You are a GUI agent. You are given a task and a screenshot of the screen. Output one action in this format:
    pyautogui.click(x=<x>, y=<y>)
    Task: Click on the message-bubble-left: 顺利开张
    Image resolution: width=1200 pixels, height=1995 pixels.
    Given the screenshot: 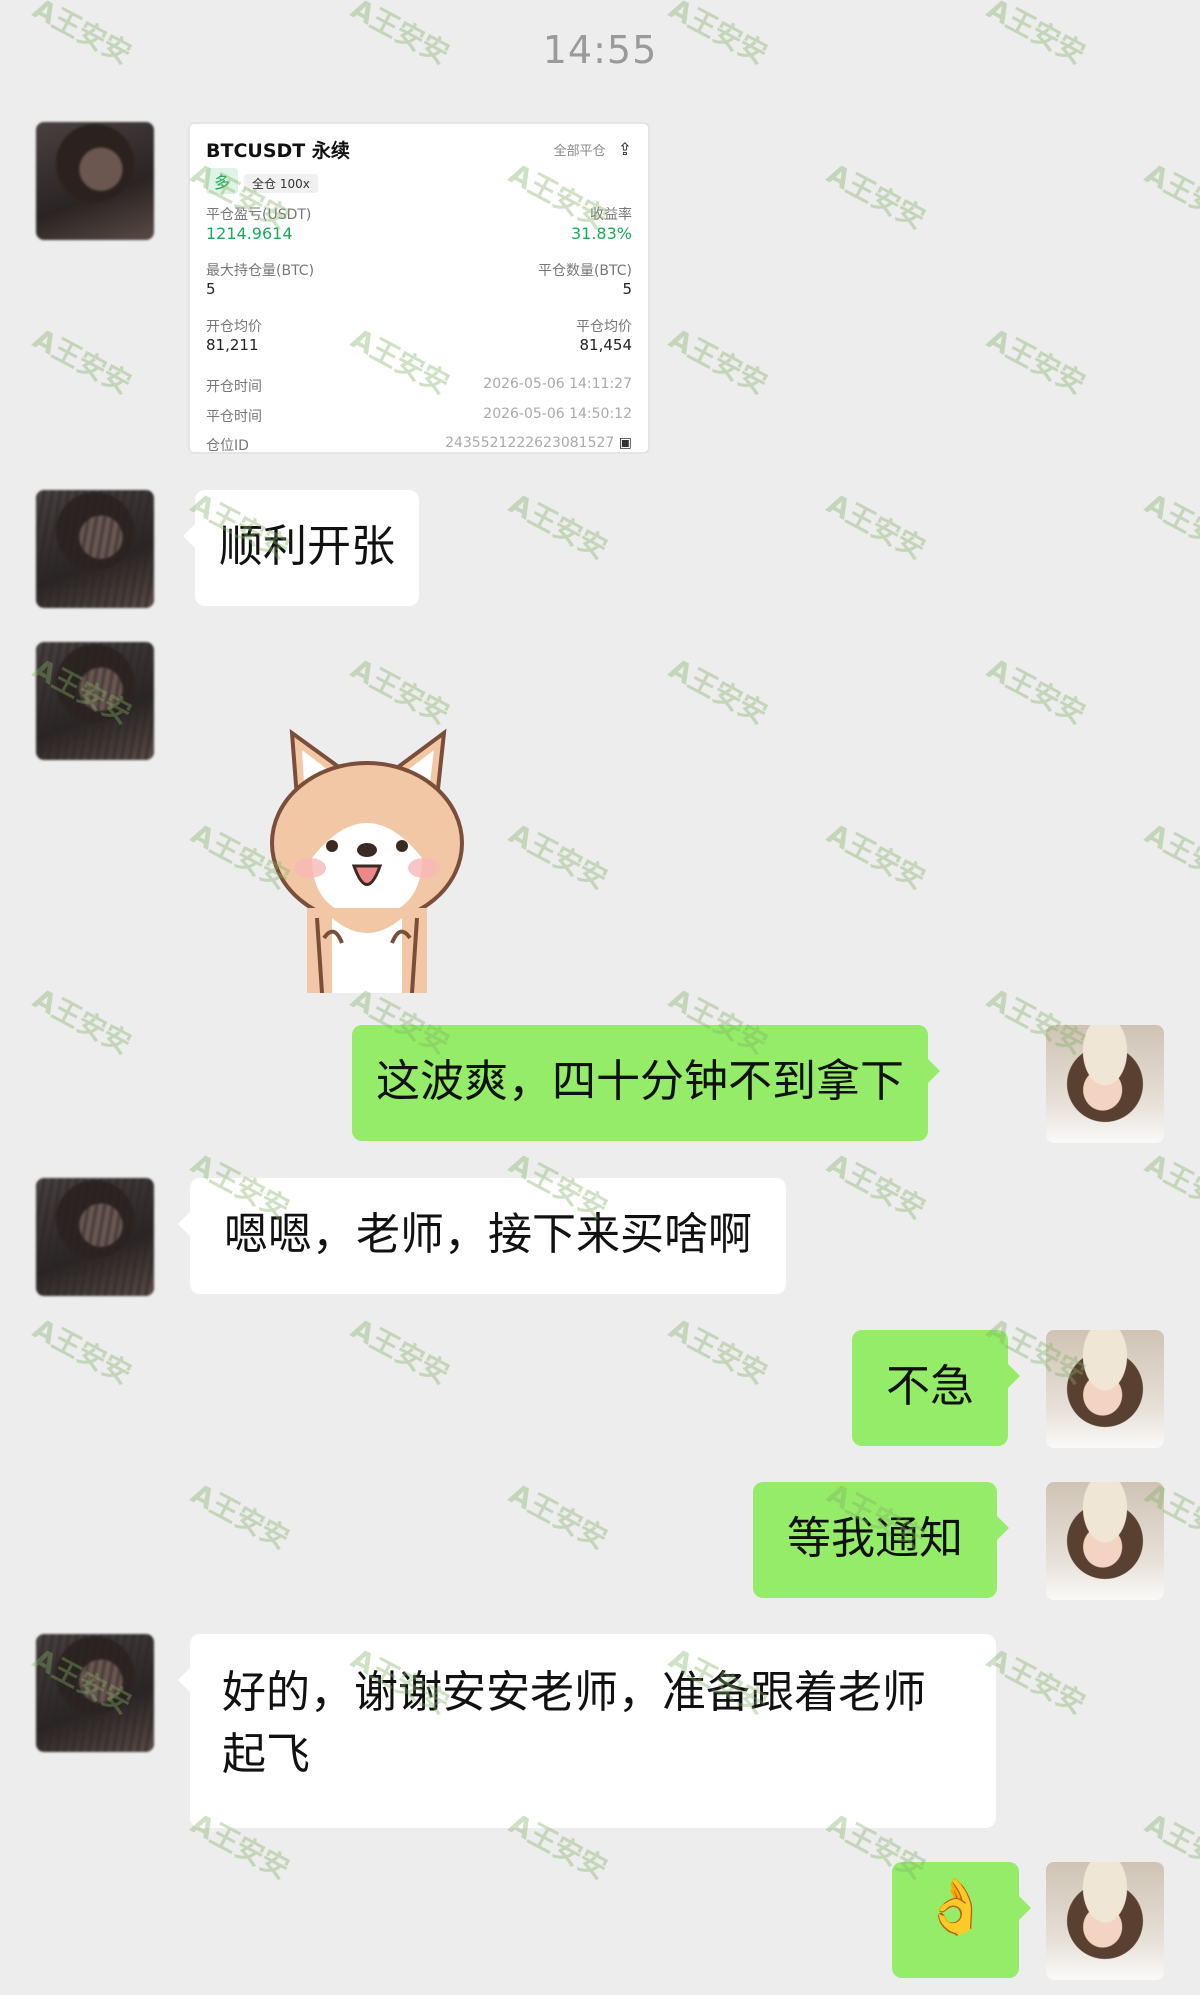 What is the action you would take?
    pyautogui.click(x=301, y=548)
    